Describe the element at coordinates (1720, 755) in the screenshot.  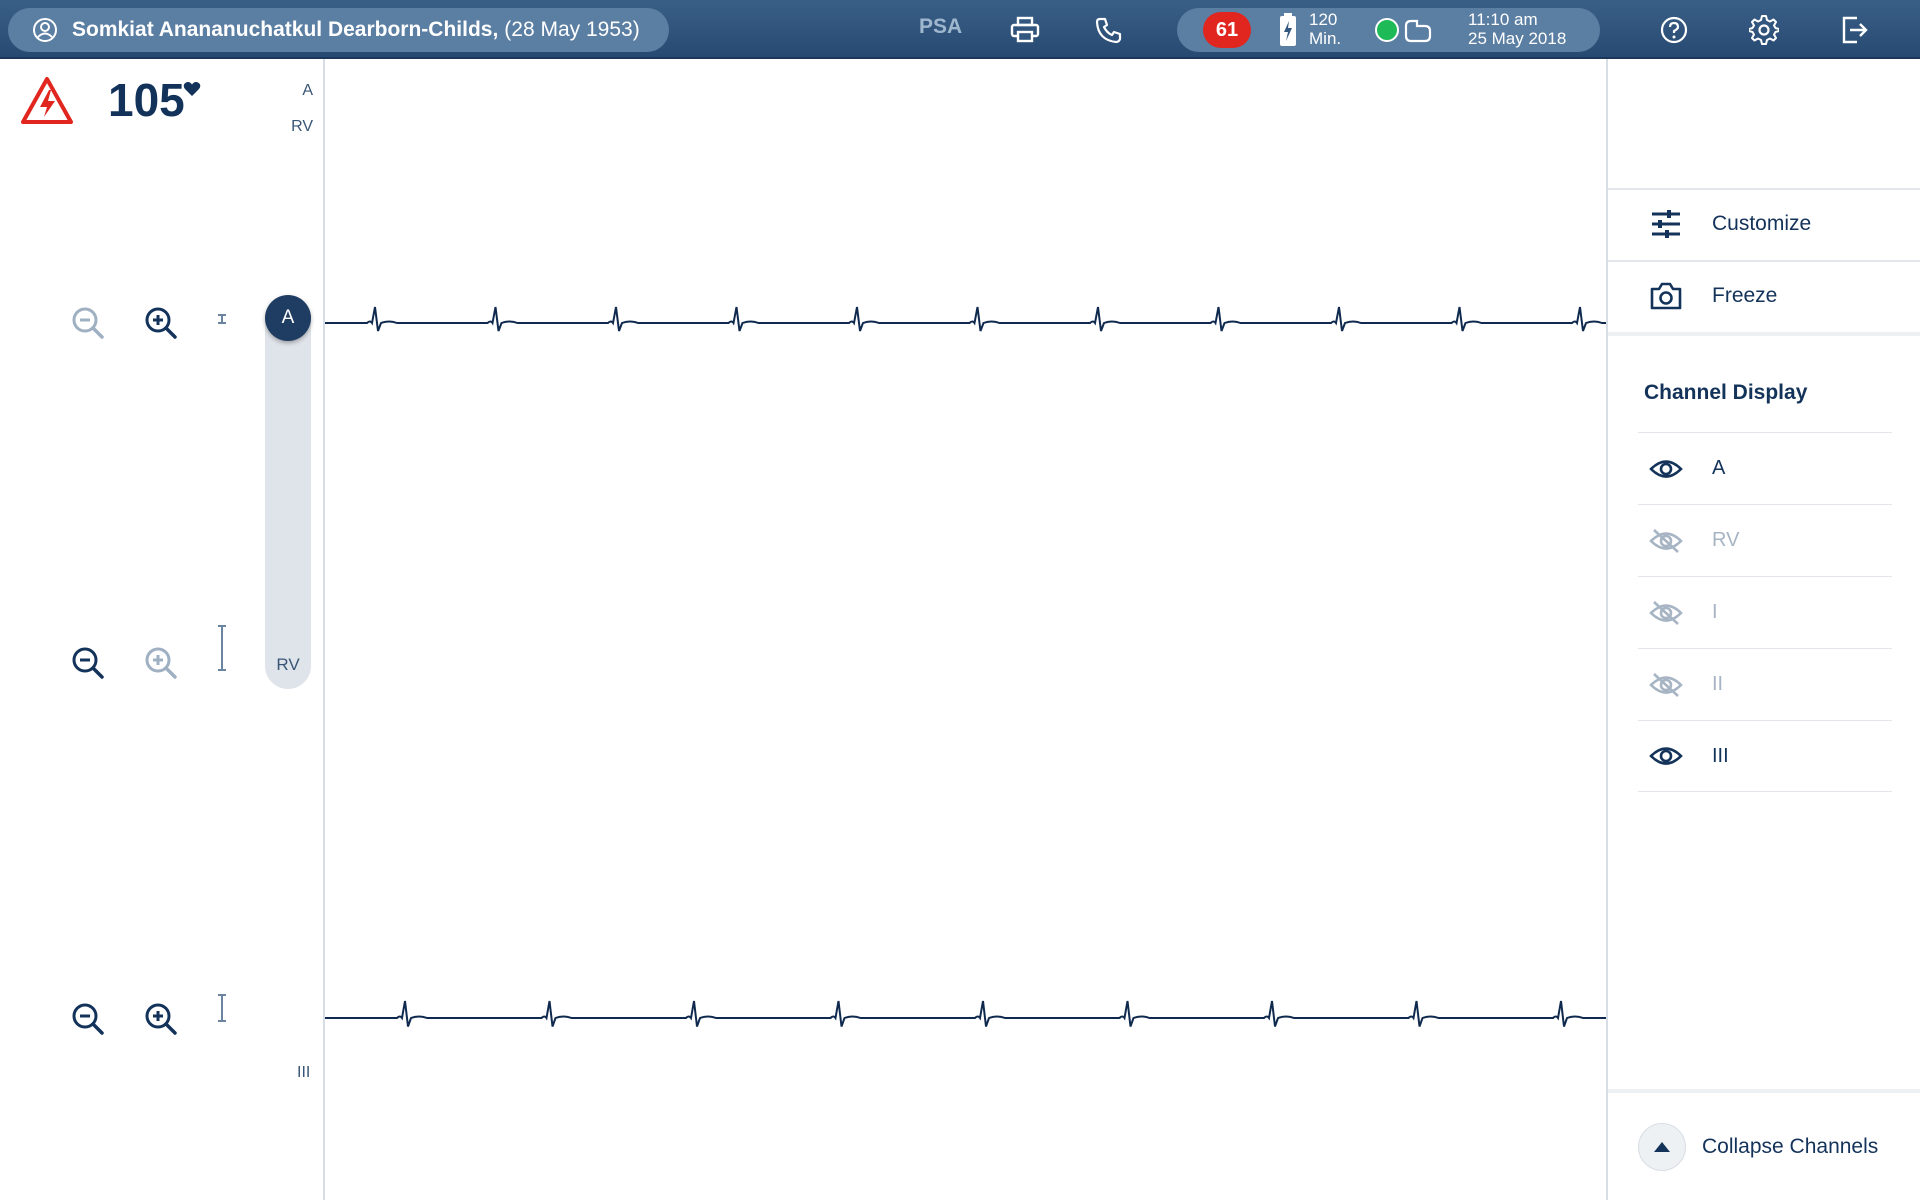
I see `channel-toggle-label: III` at that location.